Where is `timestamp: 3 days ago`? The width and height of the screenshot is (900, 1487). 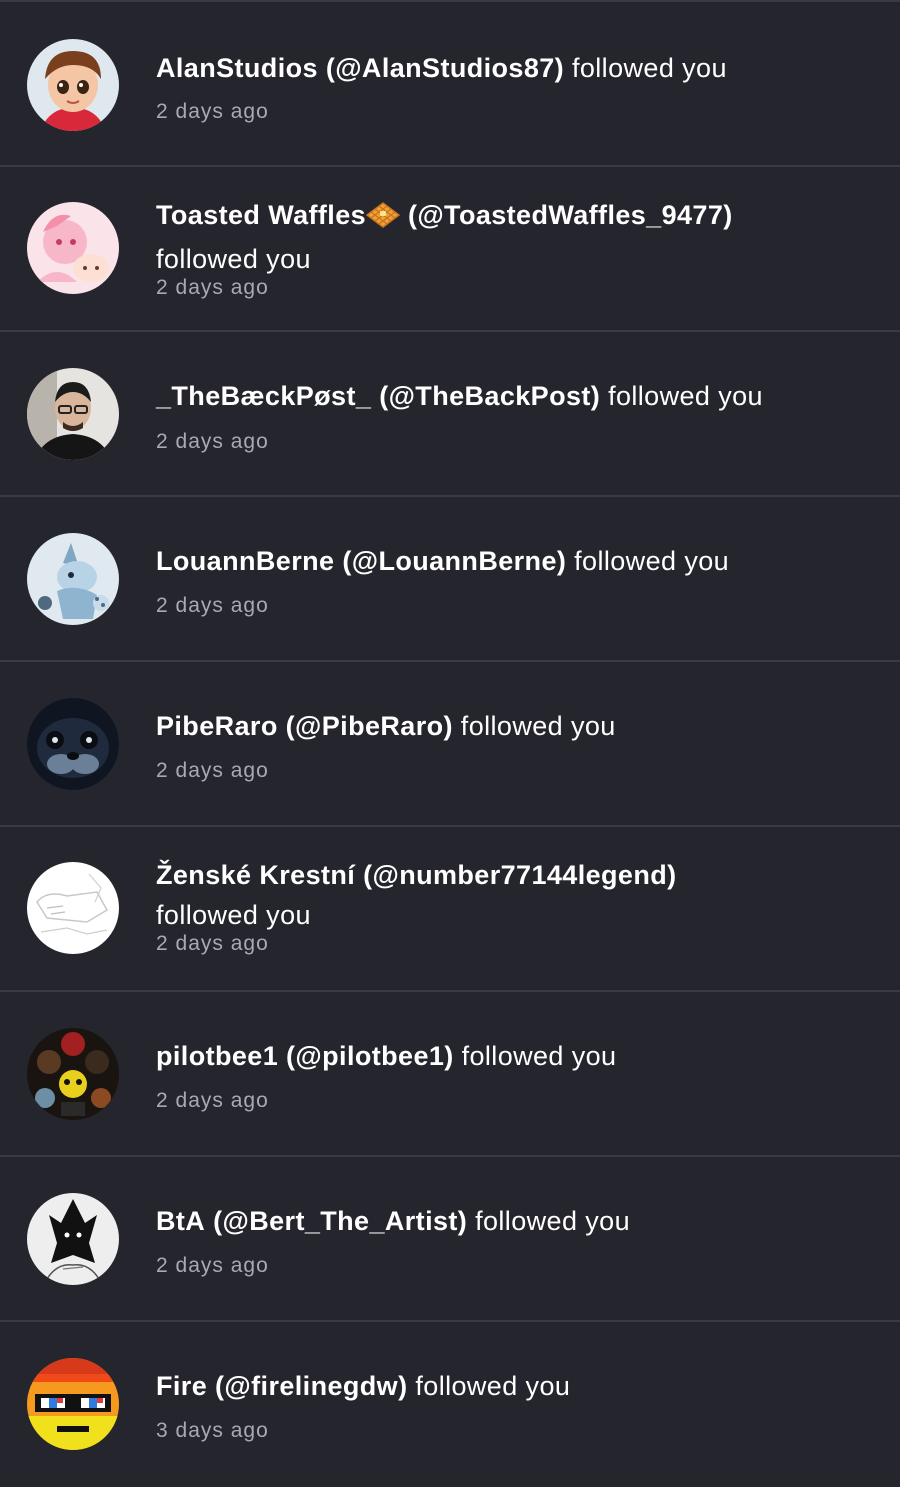
timestamp: 3 days ago is located at coordinates (212, 1430).